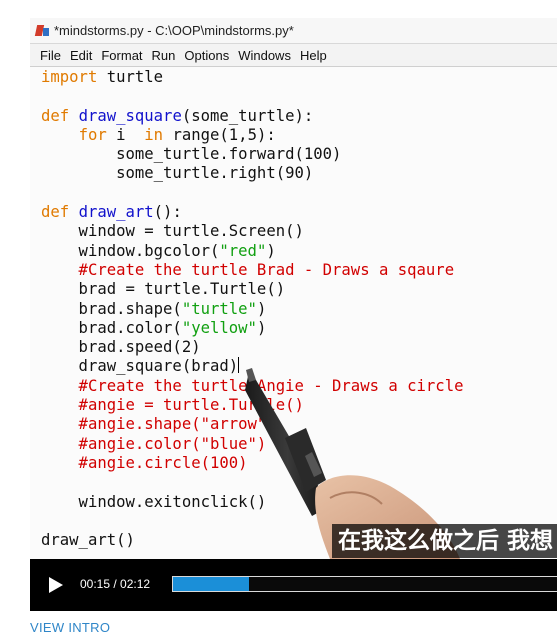  I want to click on menu-run: Run, so click(164, 55).